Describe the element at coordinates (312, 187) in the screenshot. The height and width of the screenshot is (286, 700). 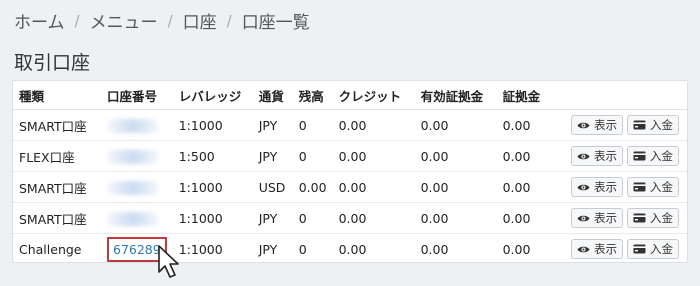
I see `cell-balance: 0.00` at that location.